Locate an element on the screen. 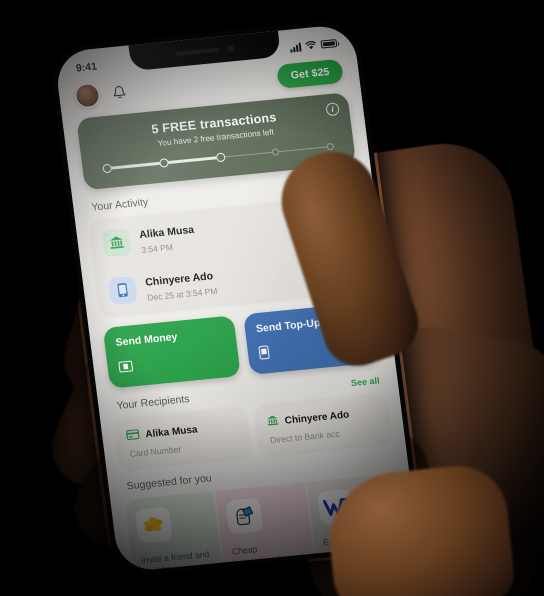  send-money-button: Send Money is located at coordinates (171, 352).